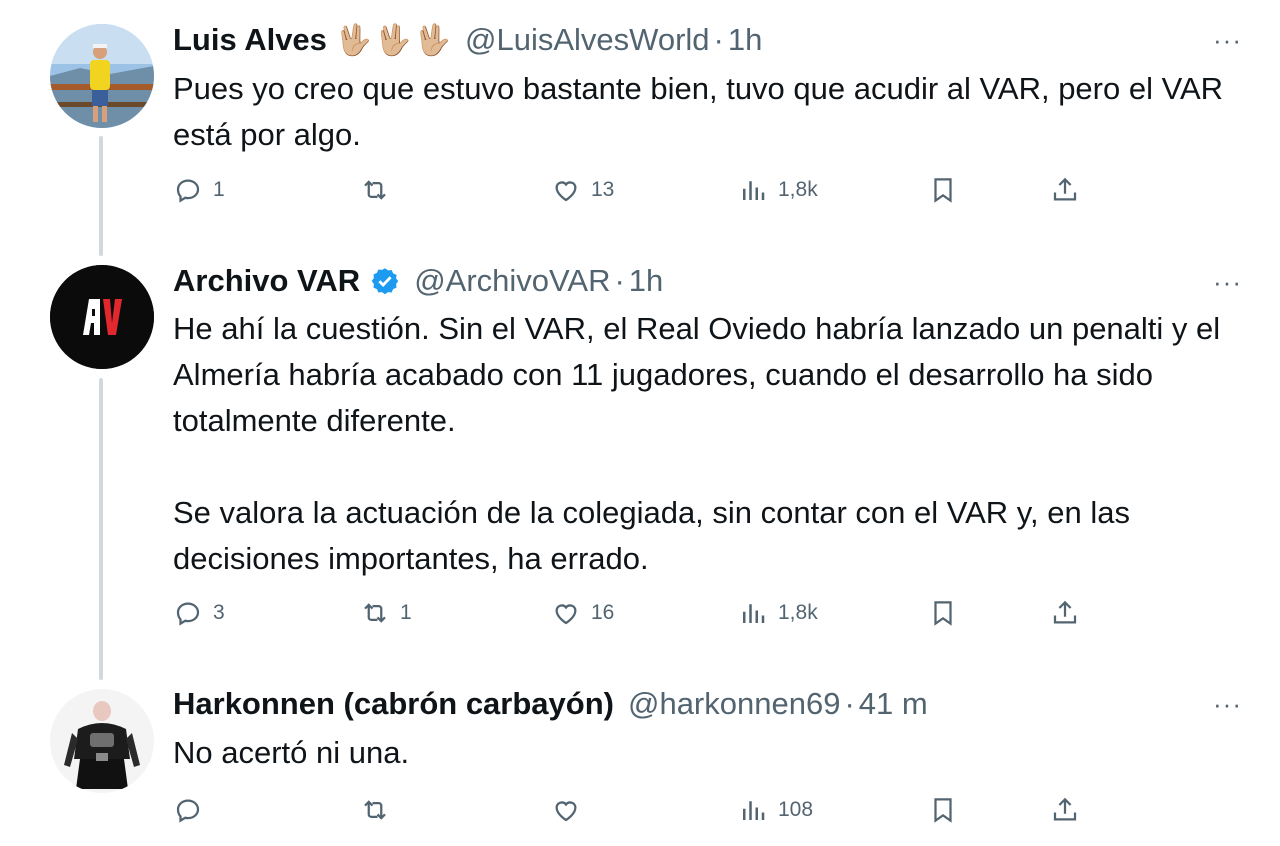 The image size is (1280, 846). What do you see at coordinates (775, 810) in the screenshot?
I see `views-button: 108` at bounding box center [775, 810].